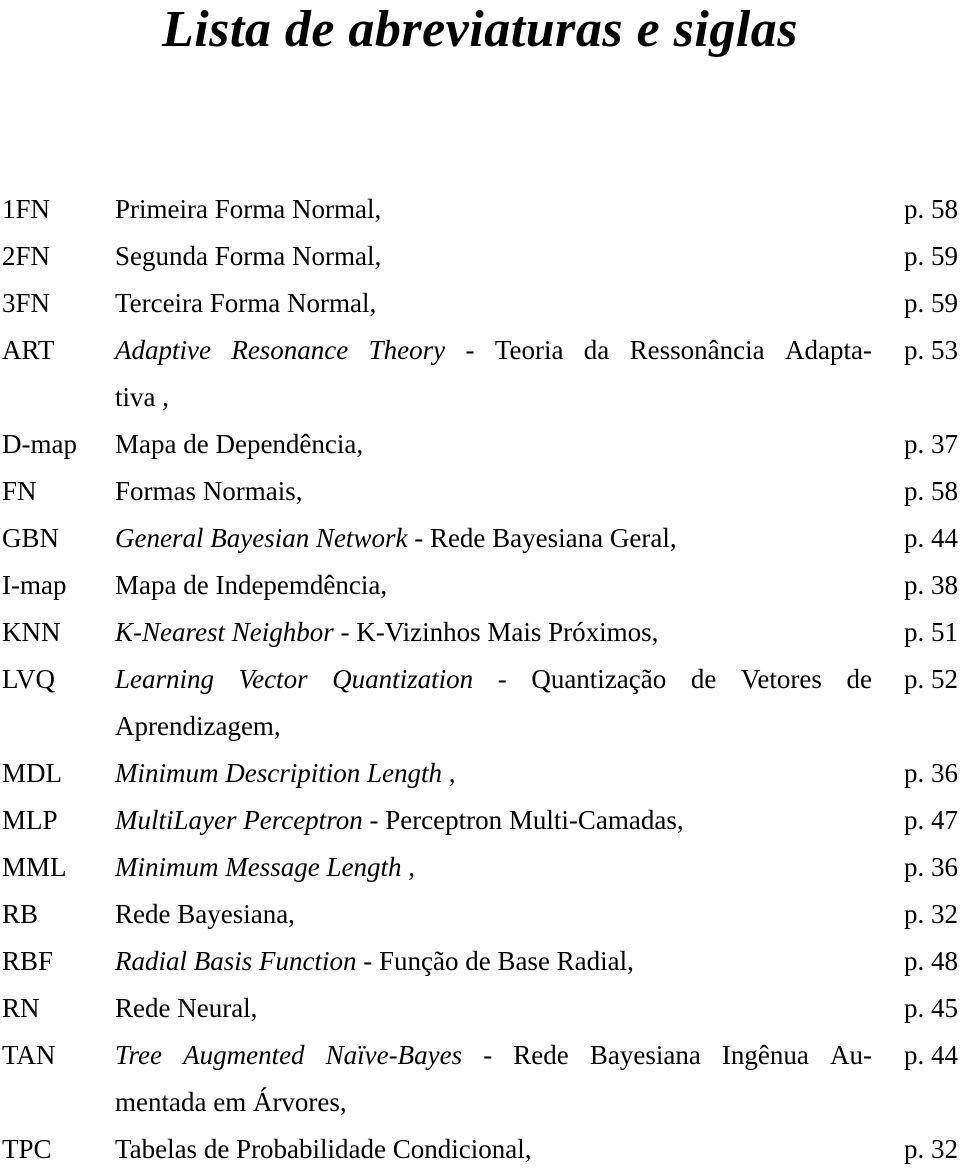 The width and height of the screenshot is (960, 1173). Describe the element at coordinates (850, 1055) in the screenshot. I see `description-text: Au-` at that location.